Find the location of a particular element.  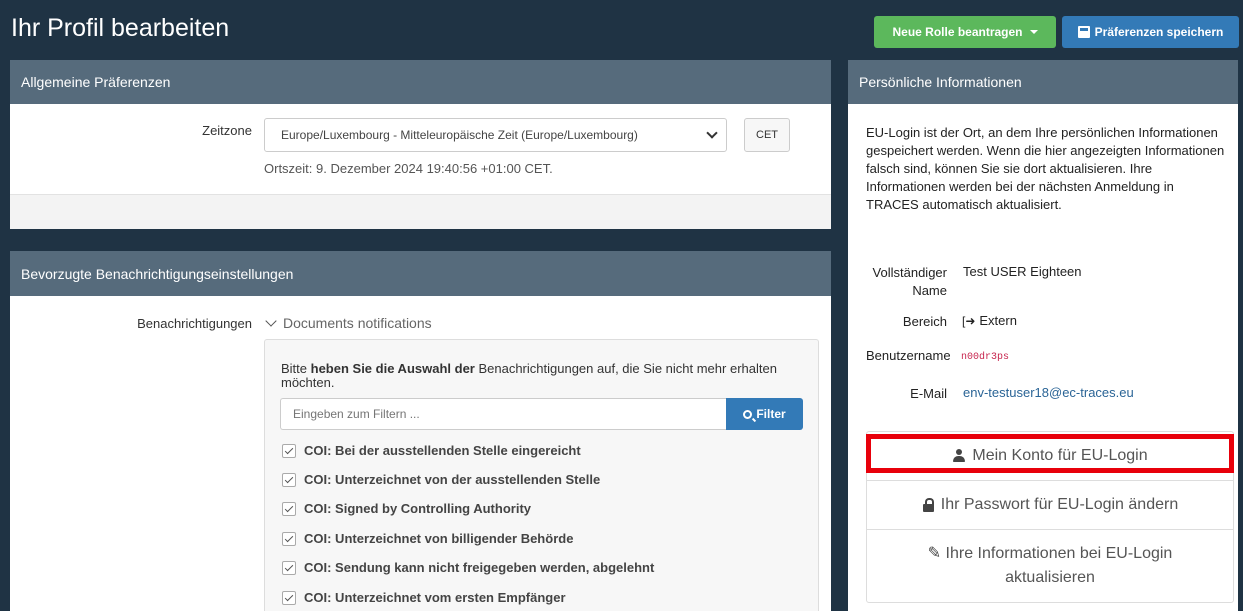

general-preferences-title: Allgemeine Präferenzen is located at coordinates (96, 82).